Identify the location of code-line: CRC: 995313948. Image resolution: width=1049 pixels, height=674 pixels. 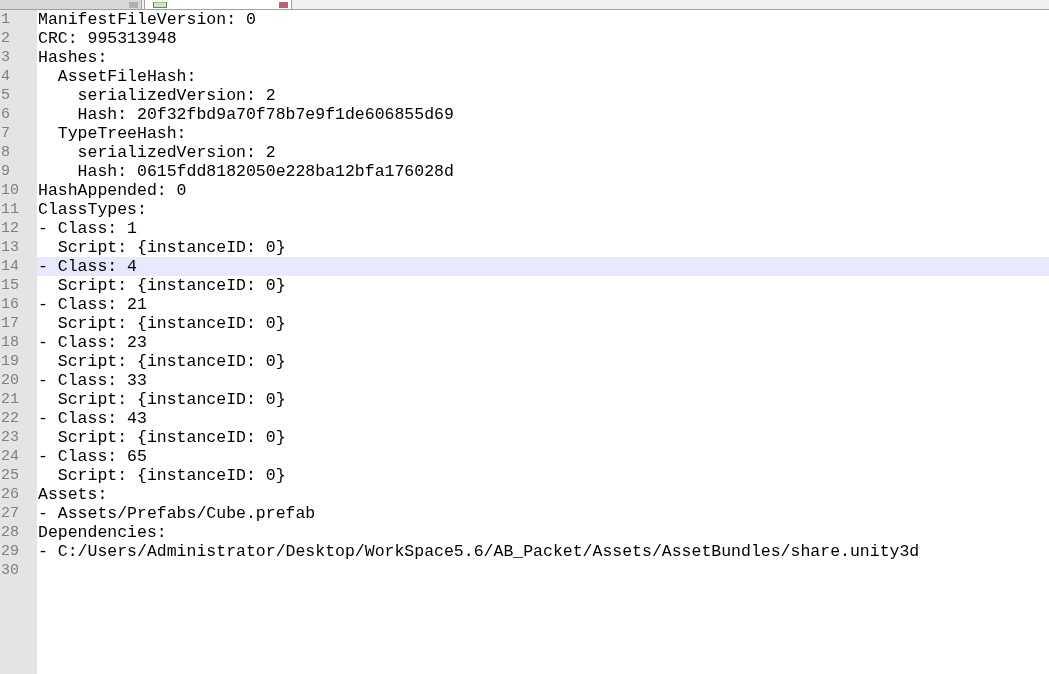
(107, 38).